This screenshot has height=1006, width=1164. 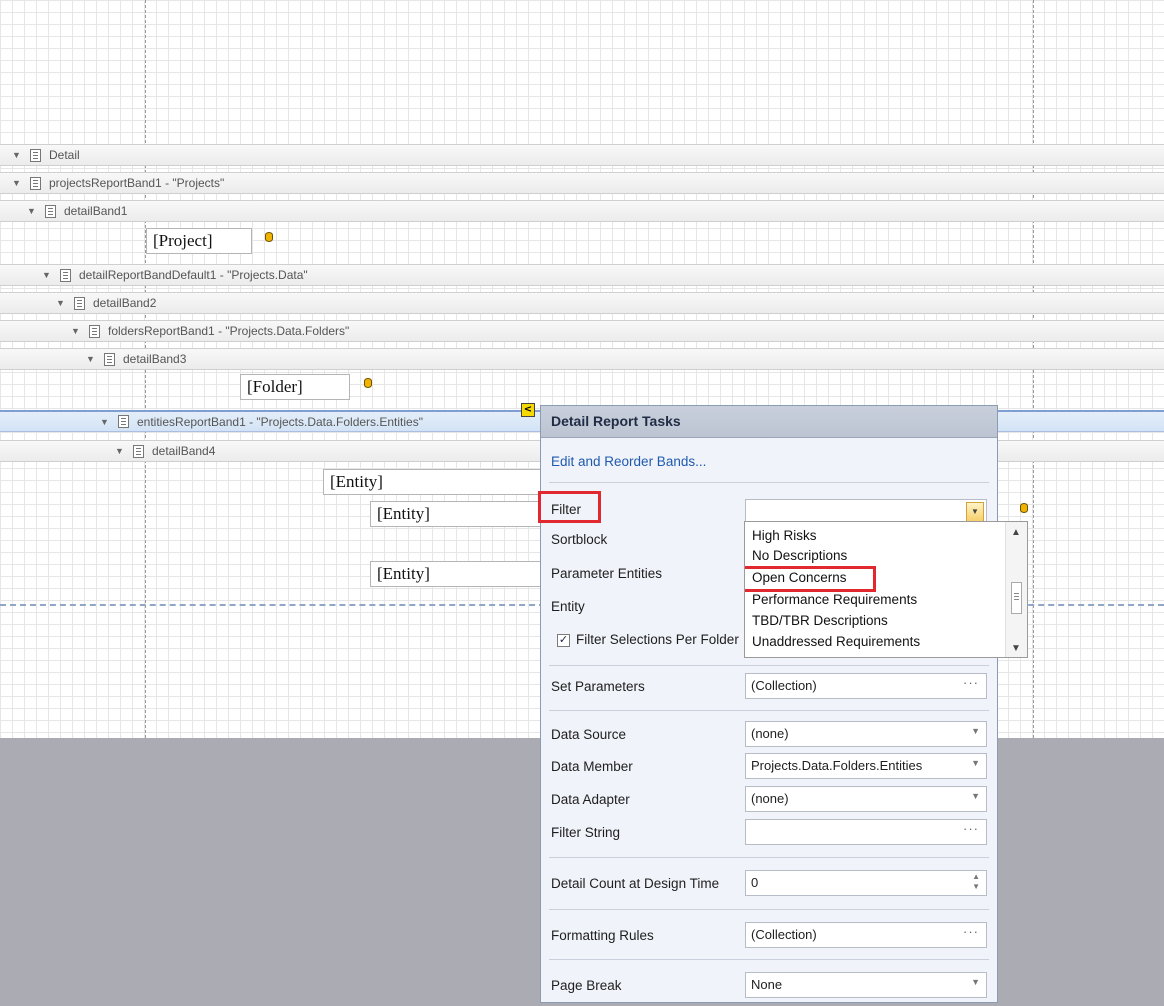 What do you see at coordinates (582, 303) in the screenshot?
I see `band-detailband2: ▼ detailBand2` at bounding box center [582, 303].